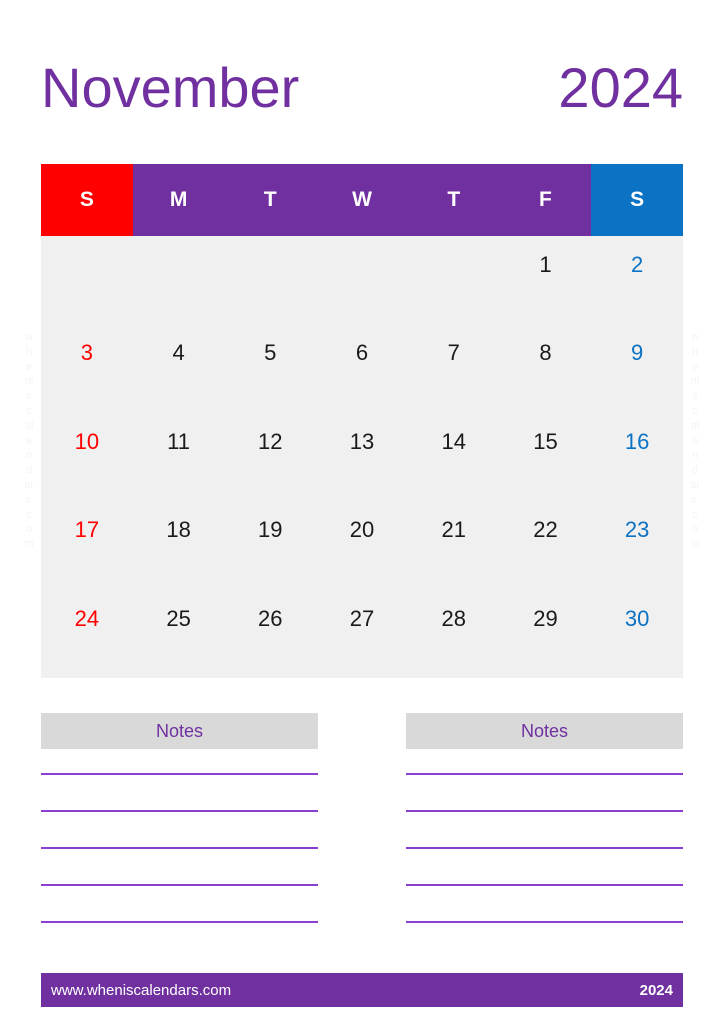 This screenshot has width=724, height=1024. I want to click on day-cell-17: 17, so click(87, 545).